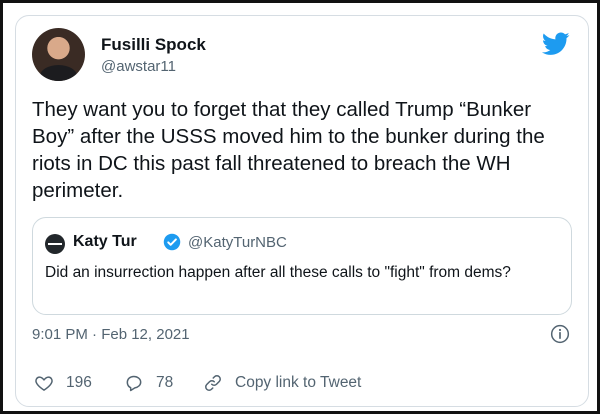 This screenshot has width=600, height=414. What do you see at coordinates (63, 383) in the screenshot?
I see `like-button: 196` at bounding box center [63, 383].